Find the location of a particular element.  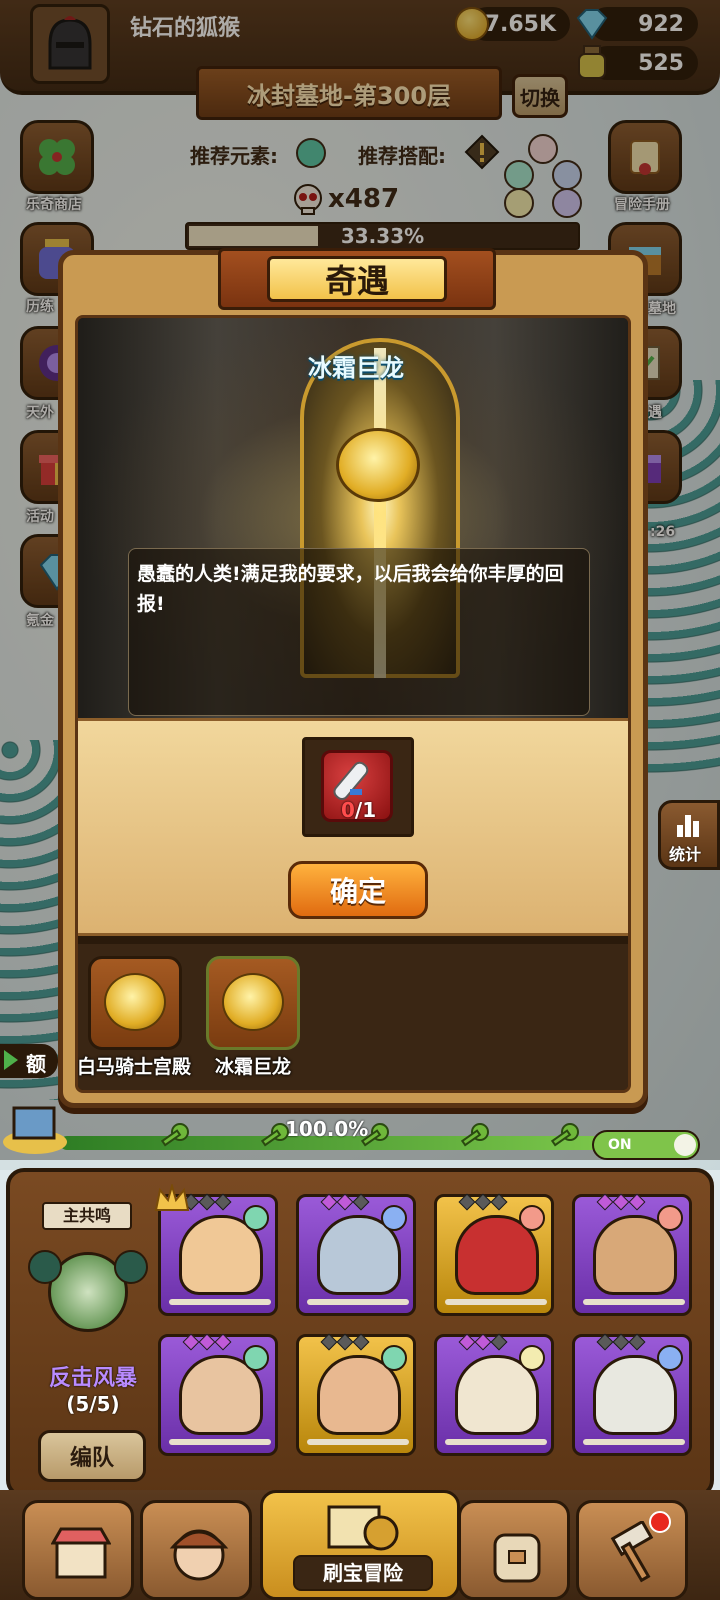

item-need-count: /1 is located at coordinates (365, 810).